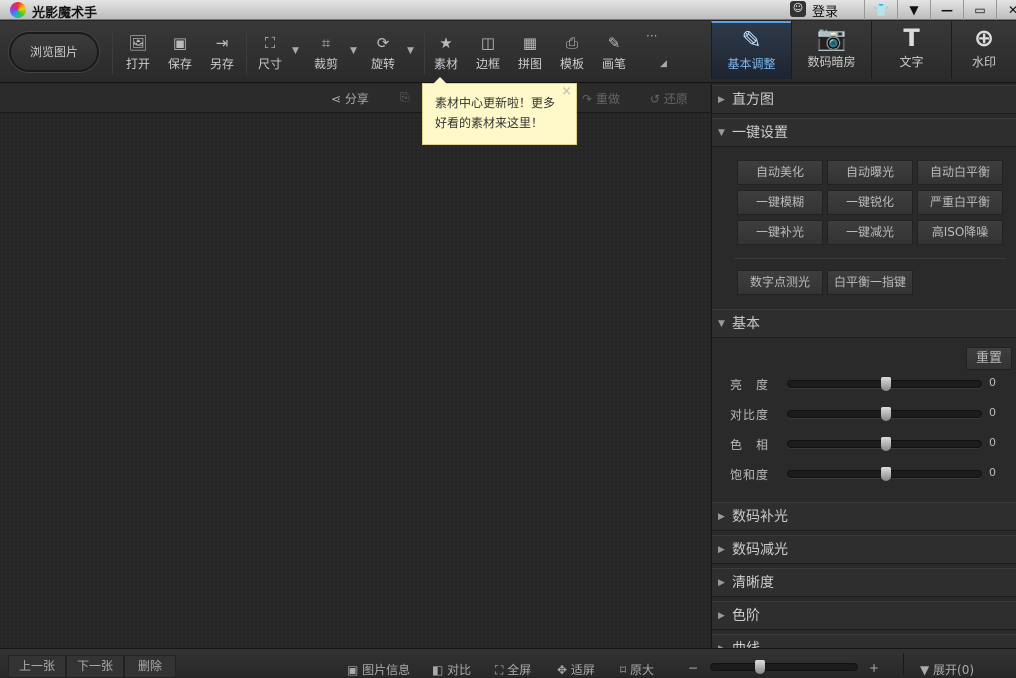  Describe the element at coordinates (946, 10) in the screenshot. I see `minimize-button: —` at that location.